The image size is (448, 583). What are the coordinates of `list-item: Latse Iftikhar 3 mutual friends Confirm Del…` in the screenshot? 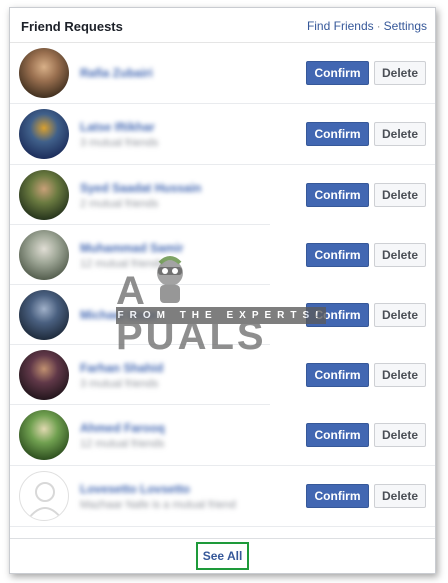 It's located at (222, 134).